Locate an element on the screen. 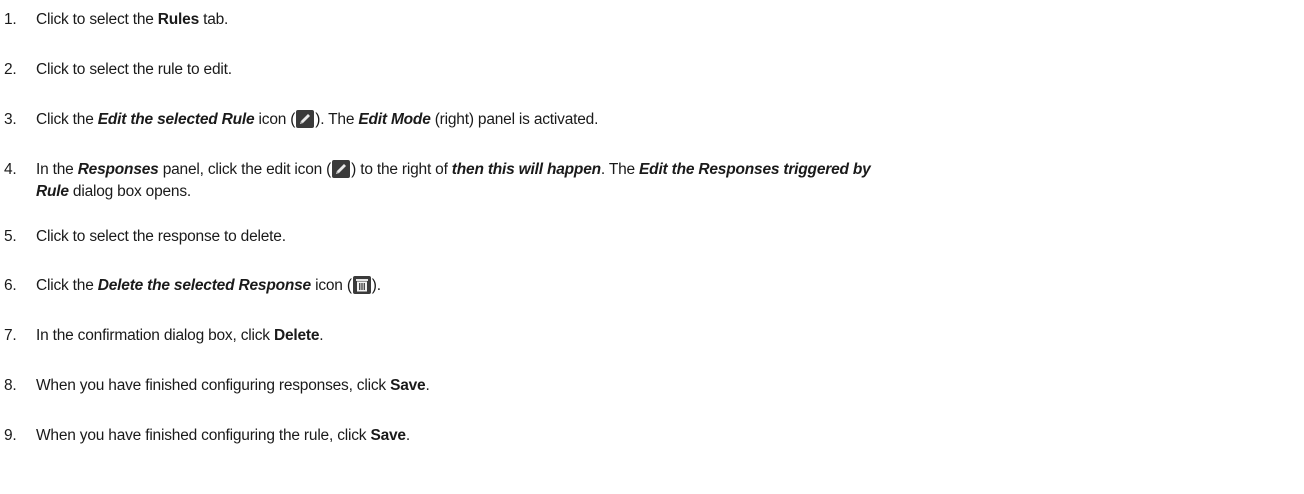 This screenshot has height=494, width=1304. step-number: 7. is located at coordinates (10, 335).